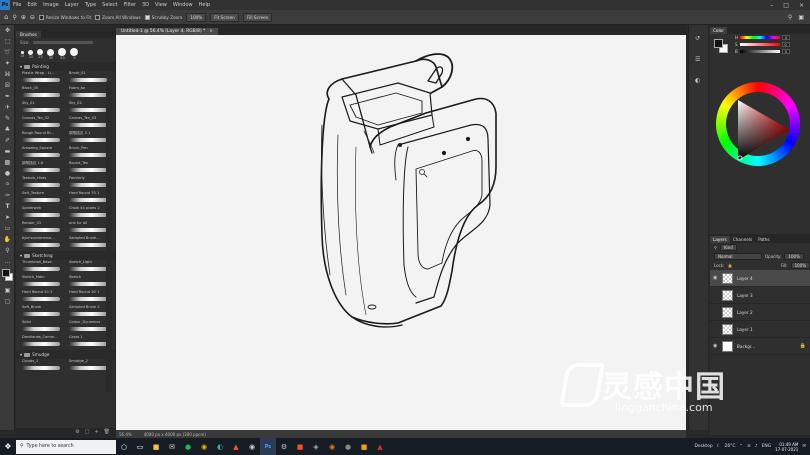 The image size is (810, 455). What do you see at coordinates (140, 446) in the screenshot?
I see `task-view-icon: ▭` at bounding box center [140, 446].